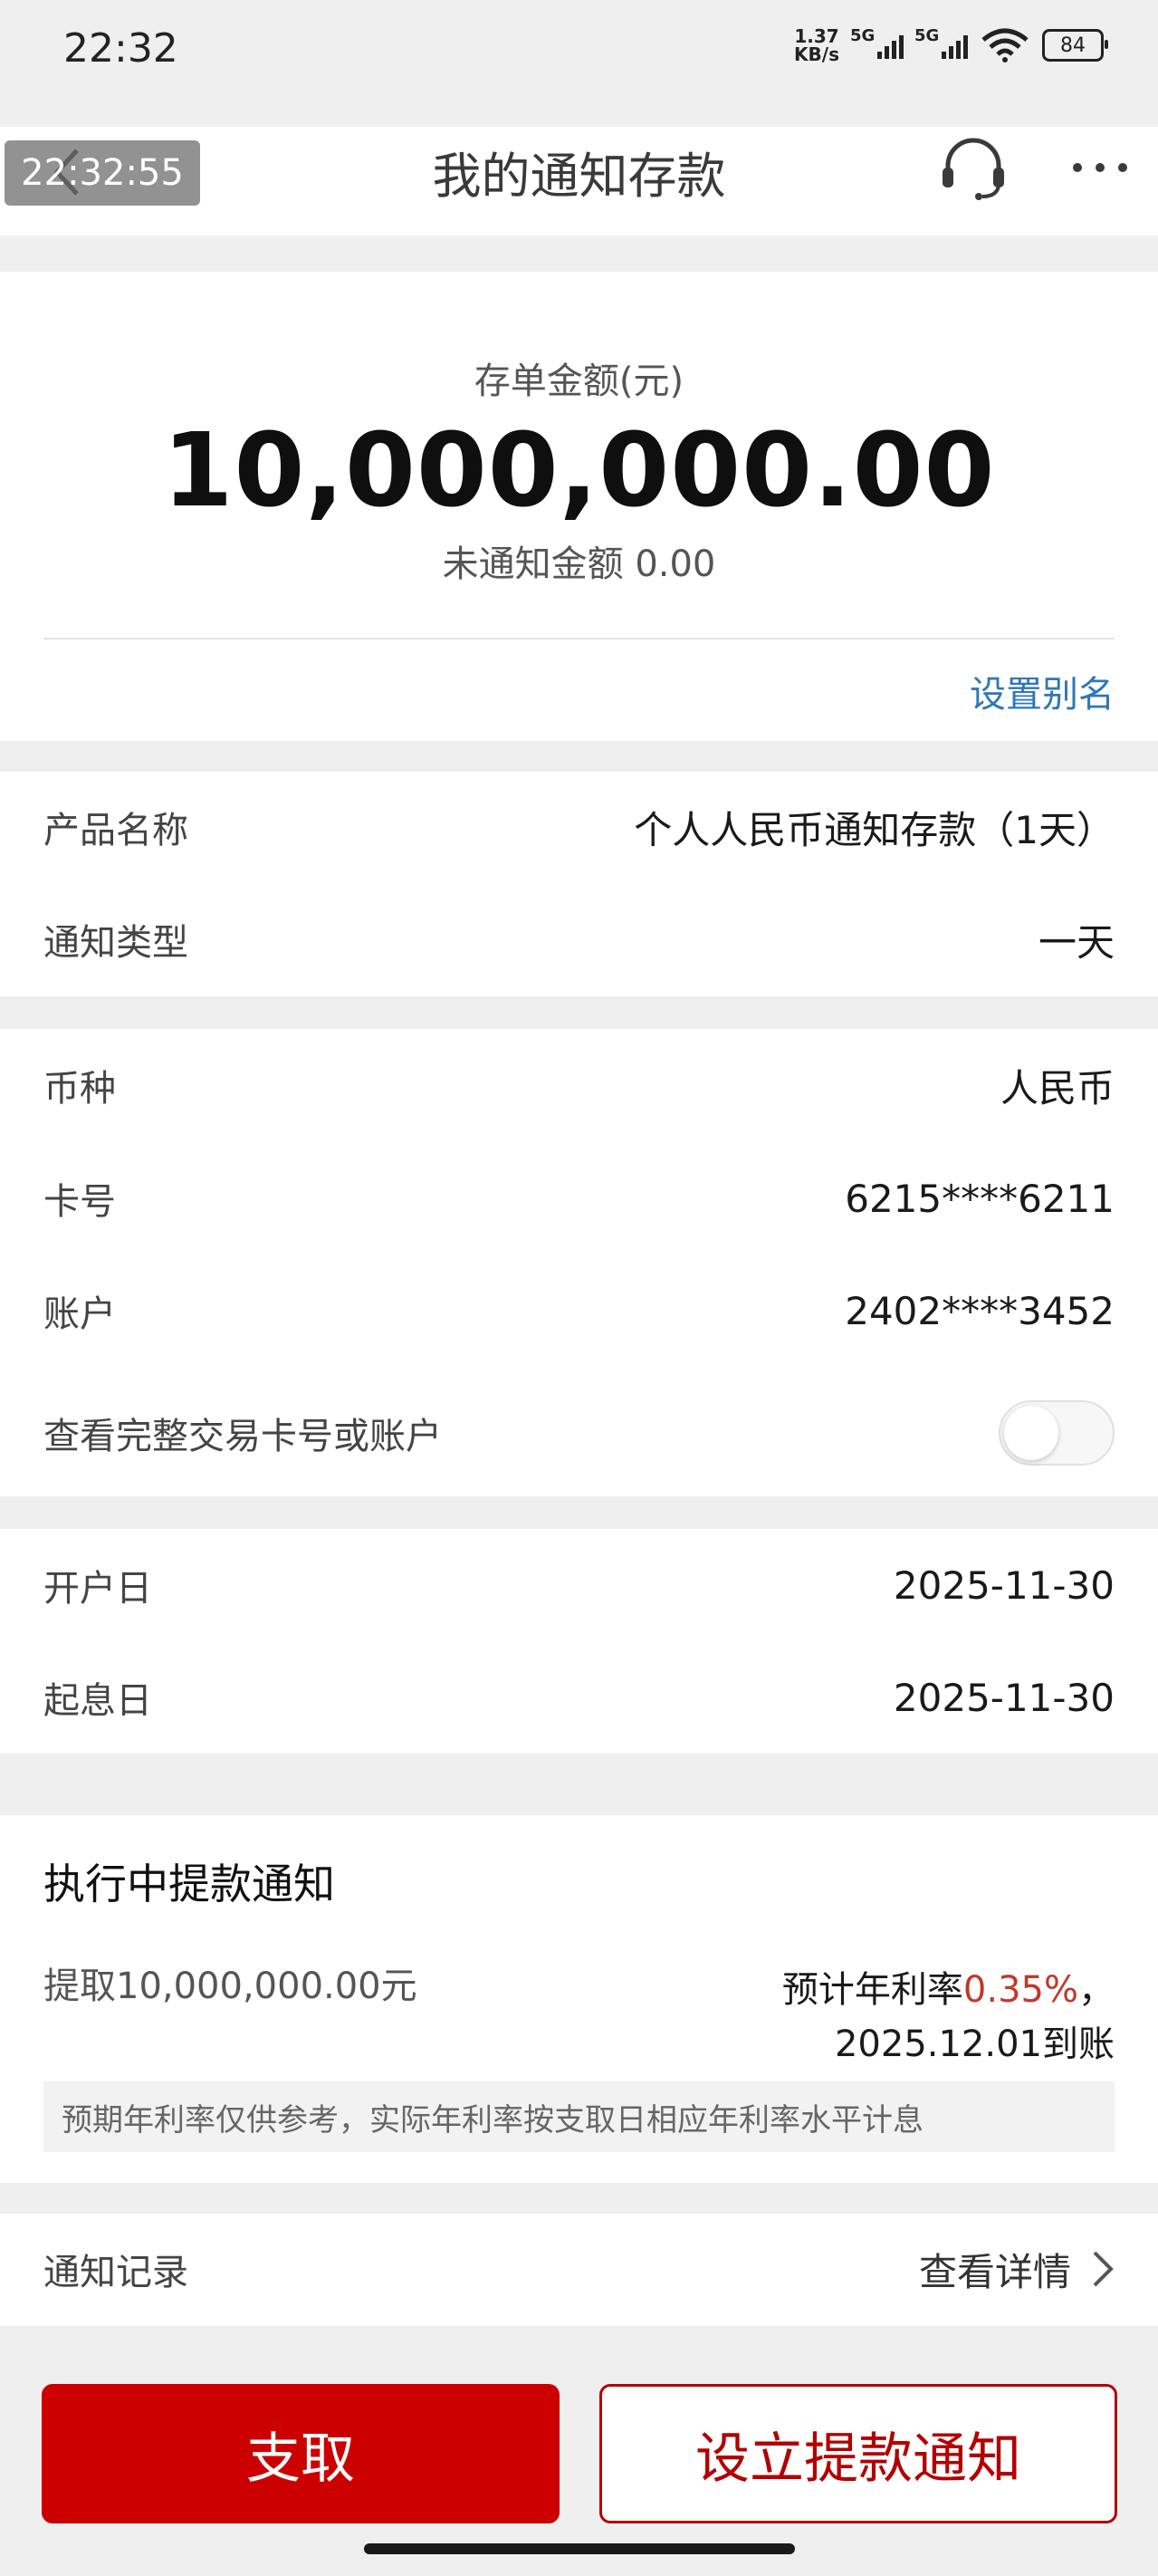 The width and height of the screenshot is (1158, 2576). I want to click on row-value: 2402****3452, so click(980, 1310).